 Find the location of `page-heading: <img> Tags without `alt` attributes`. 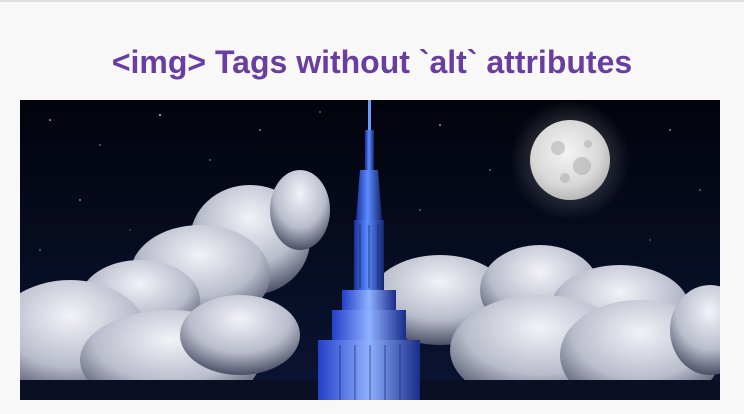

page-heading: <img> Tags without `alt` attributes is located at coordinates (372, 62).